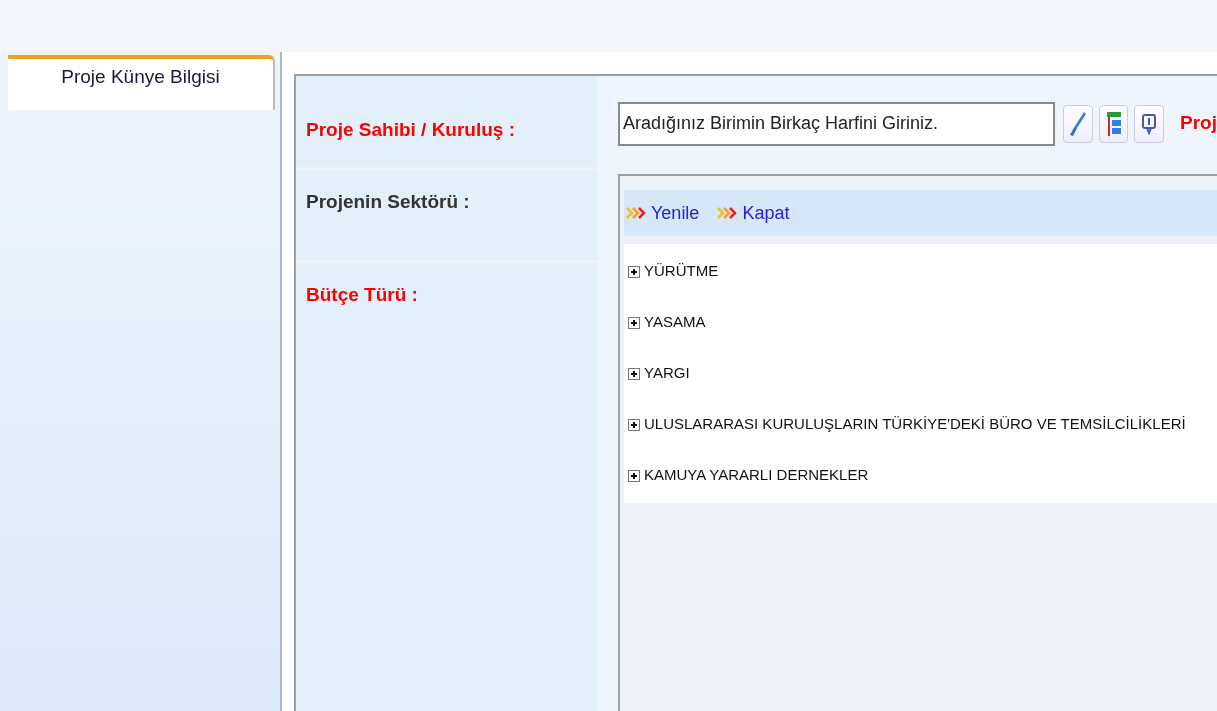  I want to click on brush-icon, so click(1078, 123).